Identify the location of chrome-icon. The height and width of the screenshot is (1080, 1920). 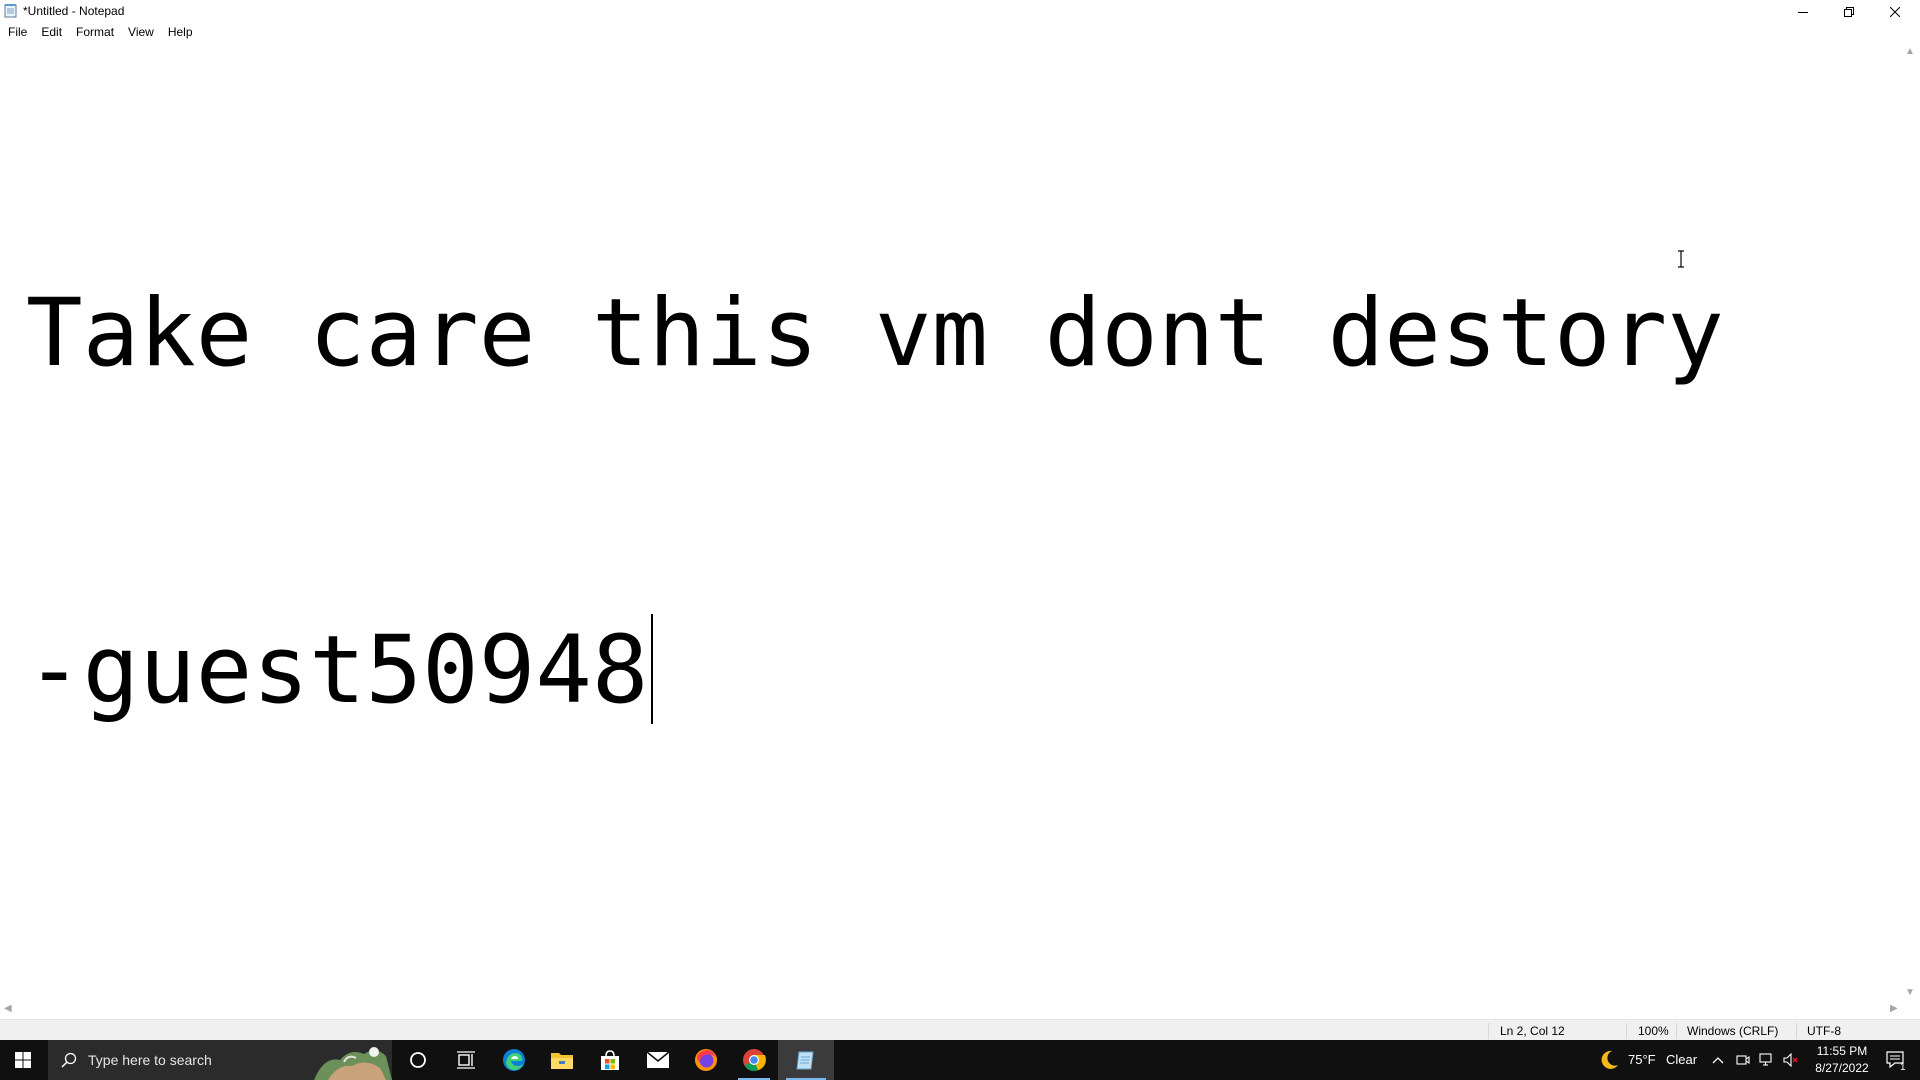
(754, 1060).